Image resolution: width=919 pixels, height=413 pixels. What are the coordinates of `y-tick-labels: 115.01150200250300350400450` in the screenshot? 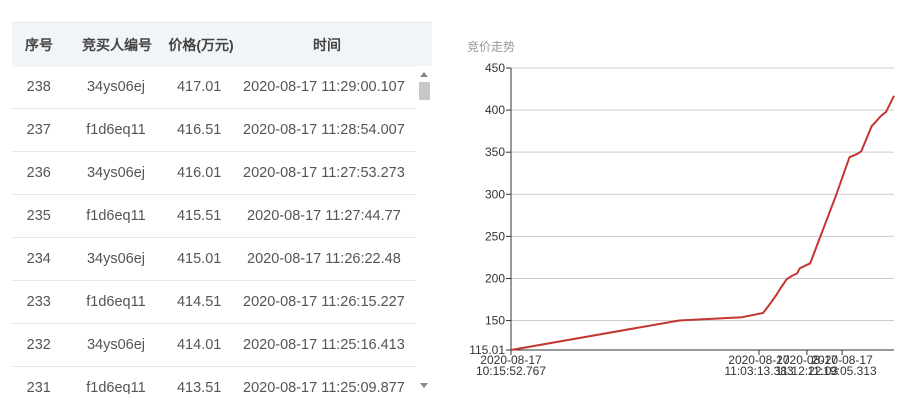 It's located at (487, 209).